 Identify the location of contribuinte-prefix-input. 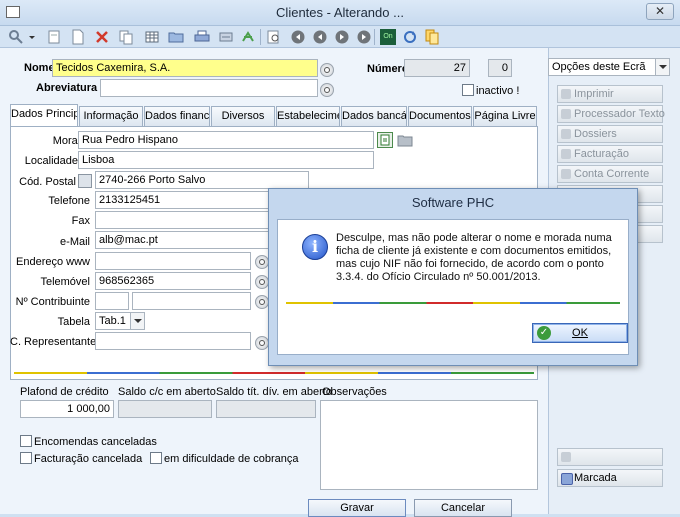
(112, 301).